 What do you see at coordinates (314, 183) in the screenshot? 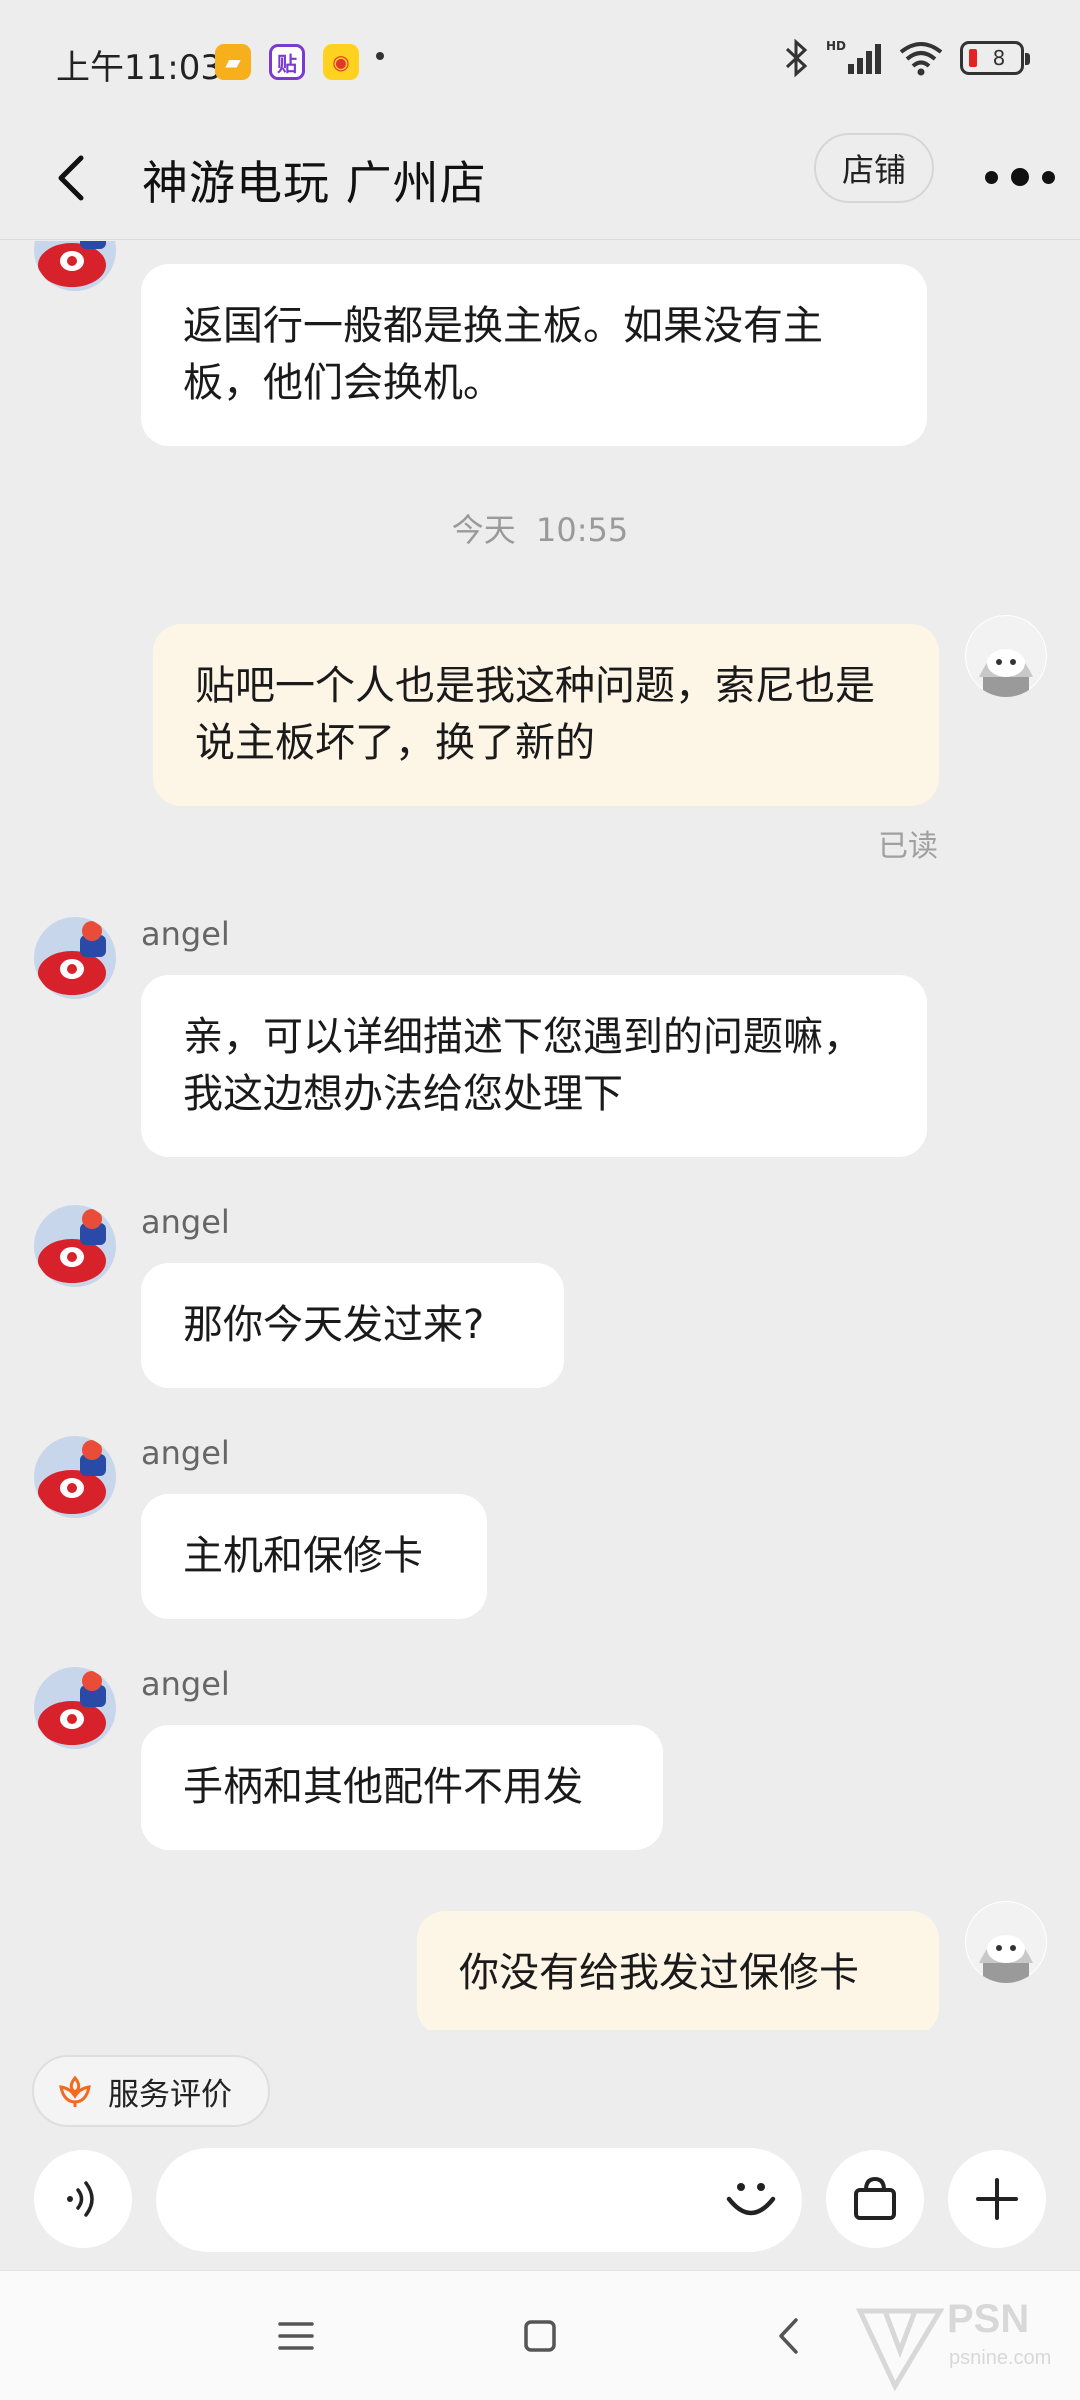
I see `shop-title: 神游电玩 广州店` at bounding box center [314, 183].